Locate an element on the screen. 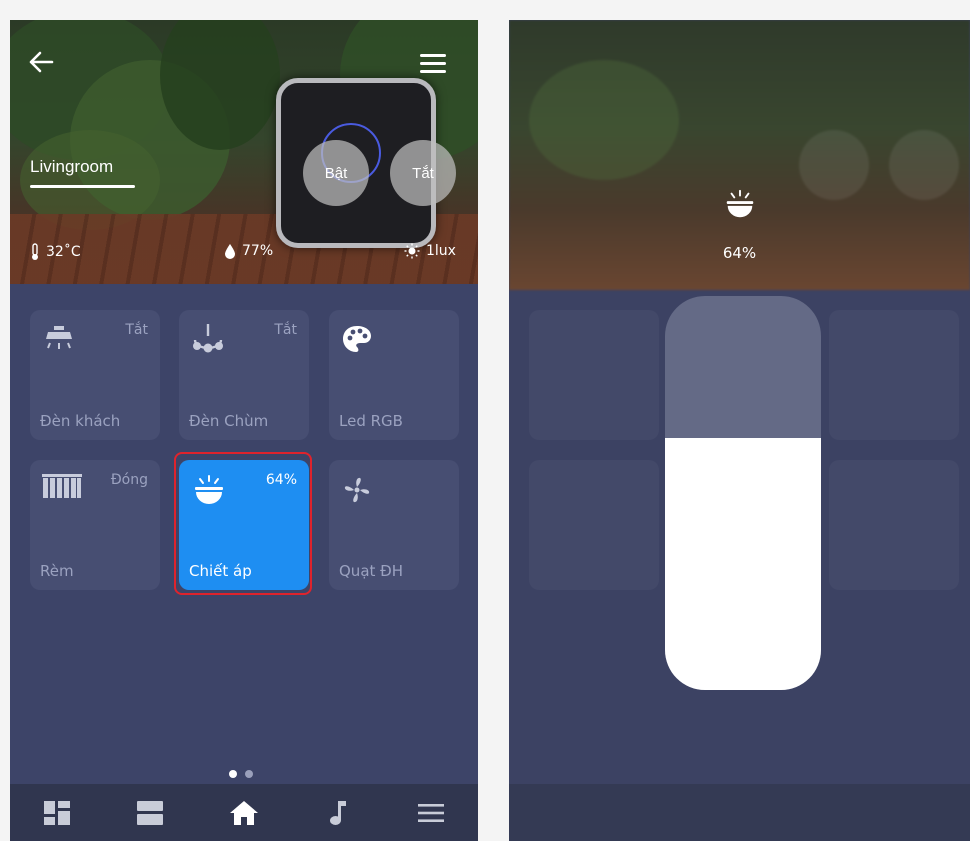 The width and height of the screenshot is (970, 841). tab-rooms is located at coordinates (150, 813).